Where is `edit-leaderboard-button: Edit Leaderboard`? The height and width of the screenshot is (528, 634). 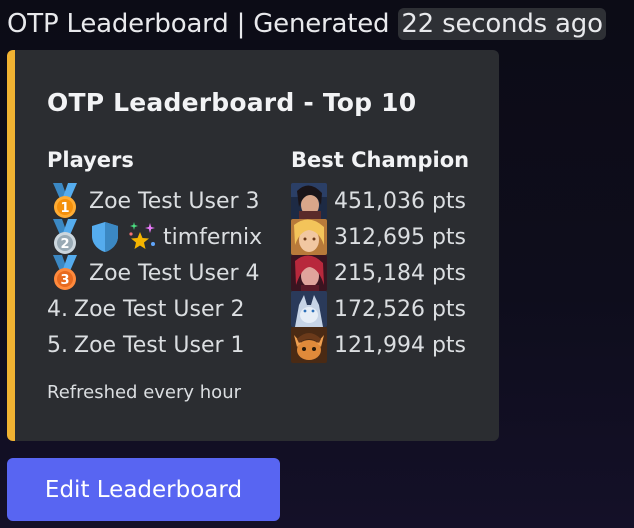 edit-leaderboard-button: Edit Leaderboard is located at coordinates (143, 489).